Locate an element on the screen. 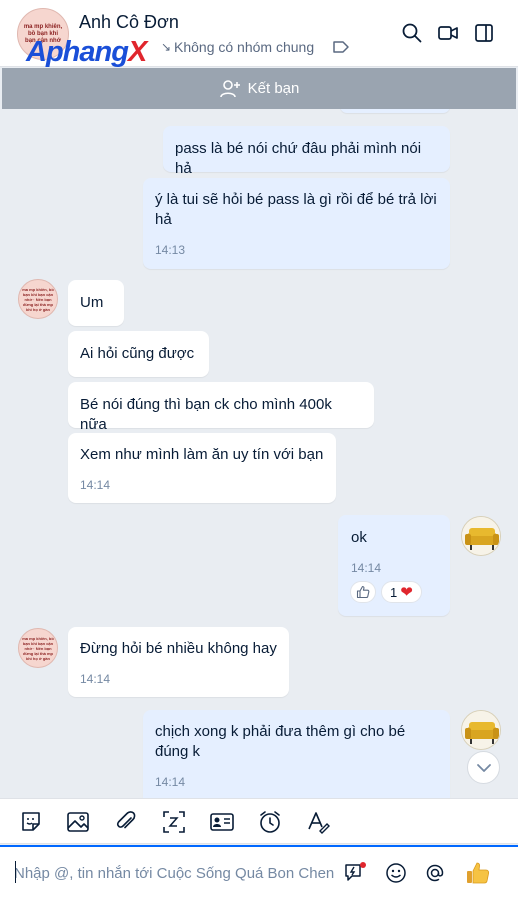 The height and width of the screenshot is (897, 518). message-text: Xem như mình làm ăn uy tín với bạn is located at coordinates (202, 454).